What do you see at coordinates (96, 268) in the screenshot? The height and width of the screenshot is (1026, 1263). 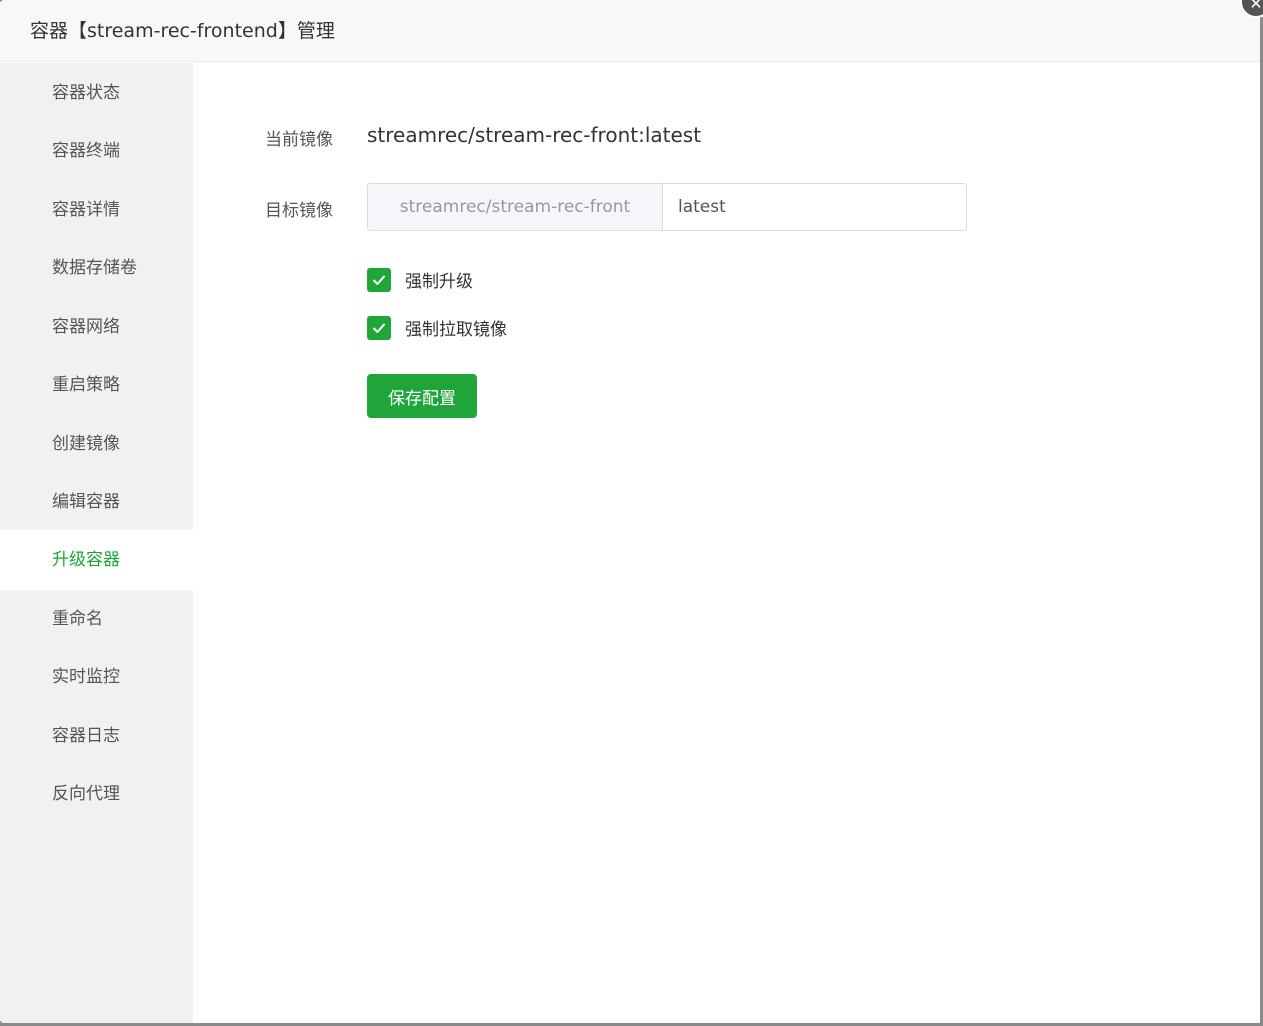 I see `sidebar-item-storage-volumes: 数据存储卷` at bounding box center [96, 268].